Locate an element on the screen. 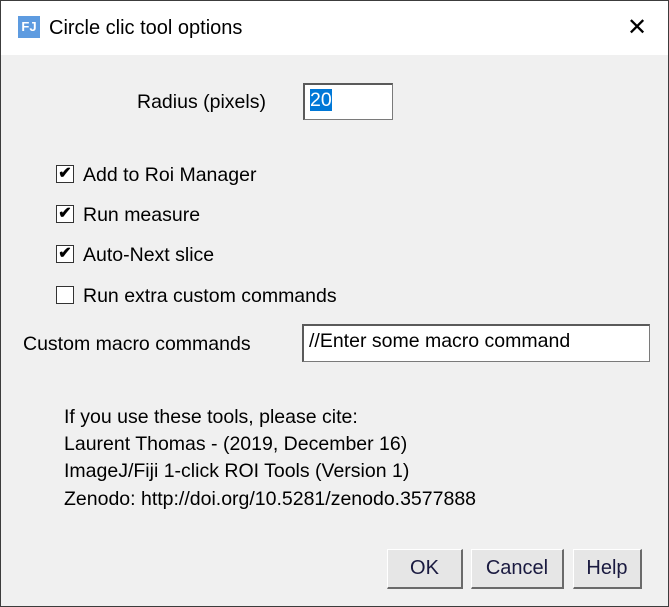 Image resolution: width=669 pixels, height=607 pixels. cancel-button: Cancel is located at coordinates (517, 569).